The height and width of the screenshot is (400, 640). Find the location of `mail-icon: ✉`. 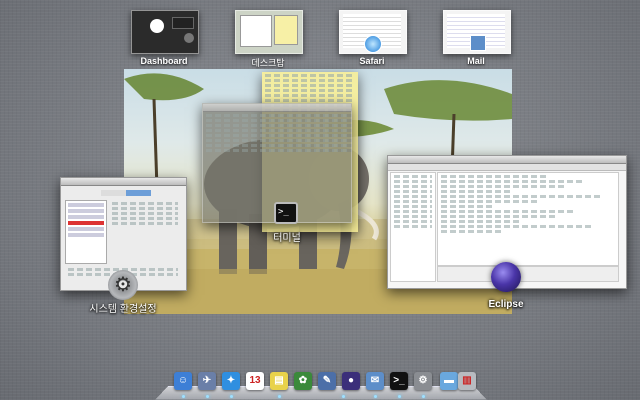

mail-icon: ✉ is located at coordinates (375, 381).